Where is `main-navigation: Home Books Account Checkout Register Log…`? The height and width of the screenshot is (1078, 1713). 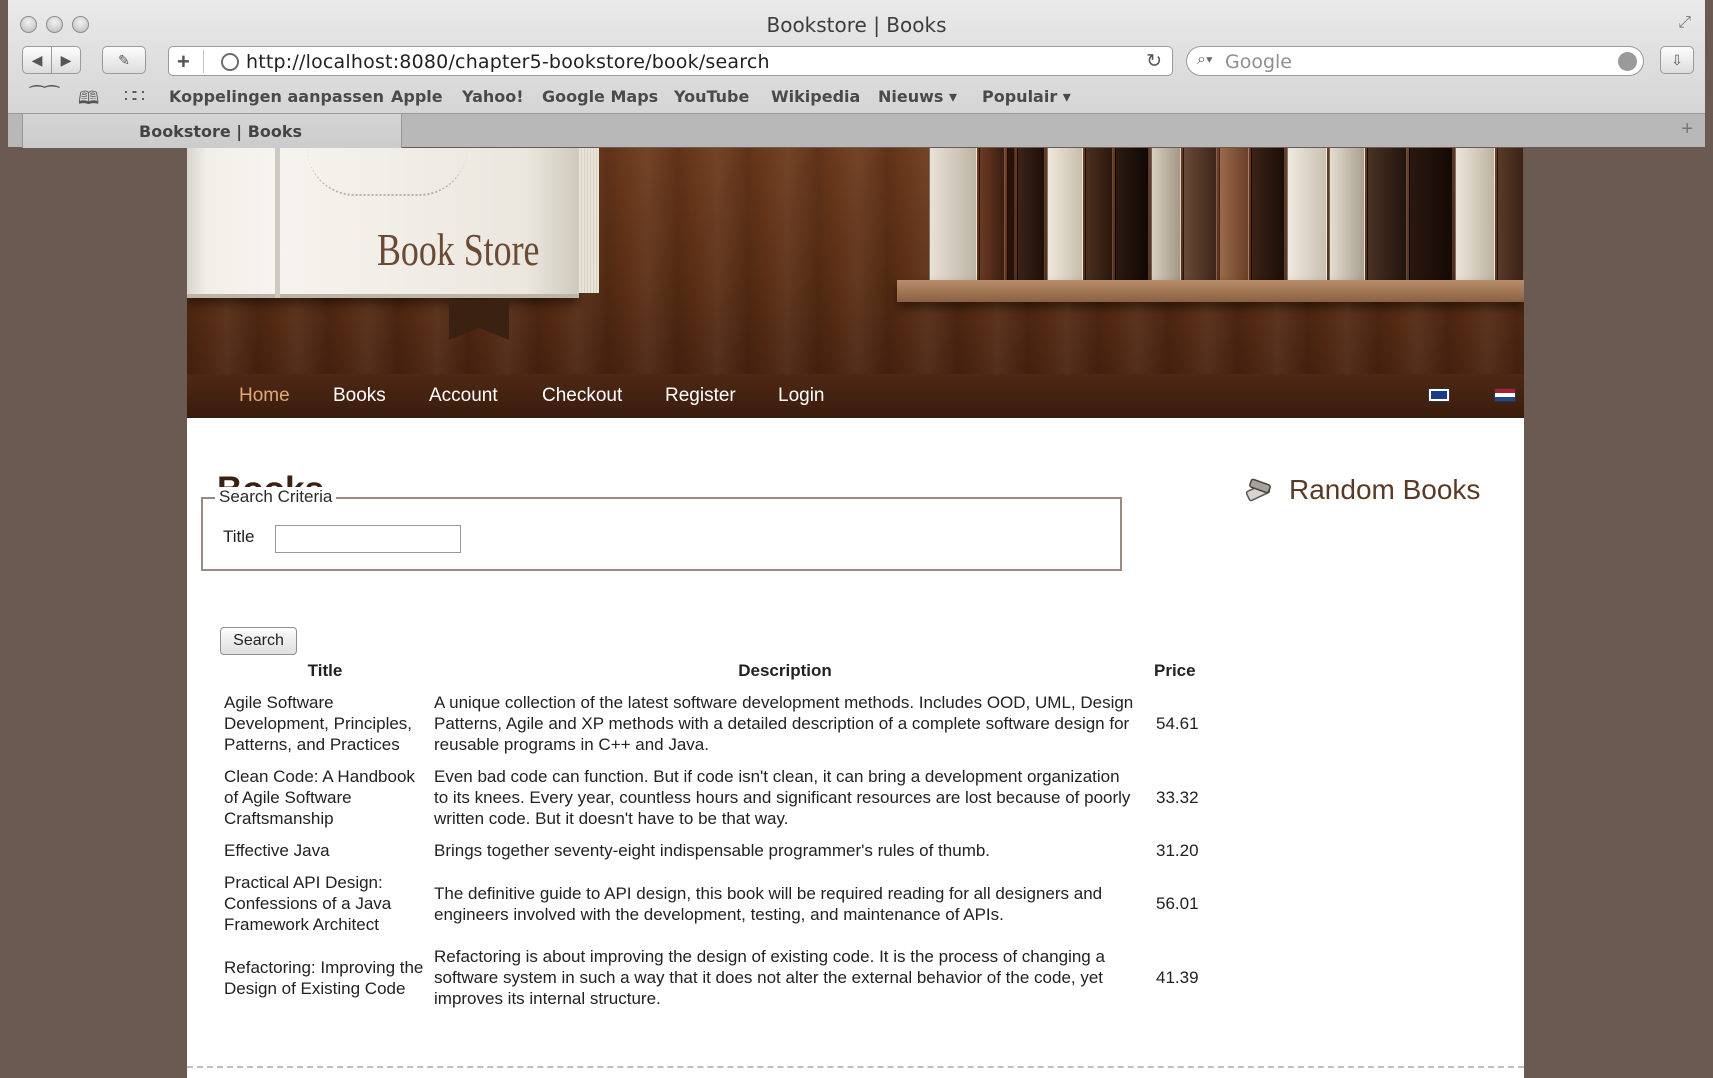 main-navigation: Home Books Account Checkout Register Log… is located at coordinates (855, 396).